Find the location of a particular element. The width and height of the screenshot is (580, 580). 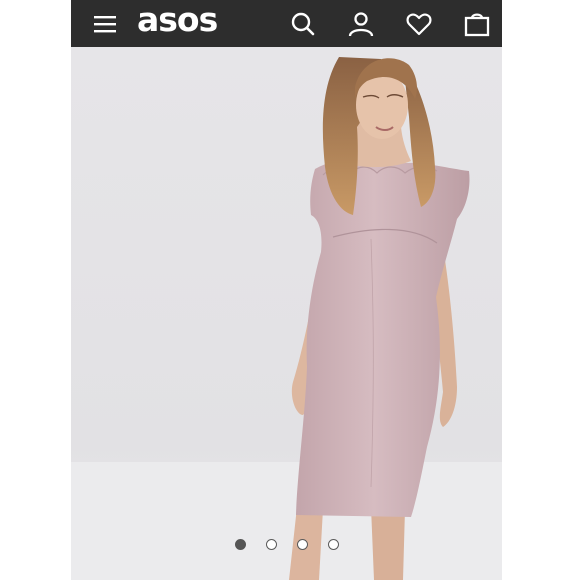

bag-button is located at coordinates (477, 23).